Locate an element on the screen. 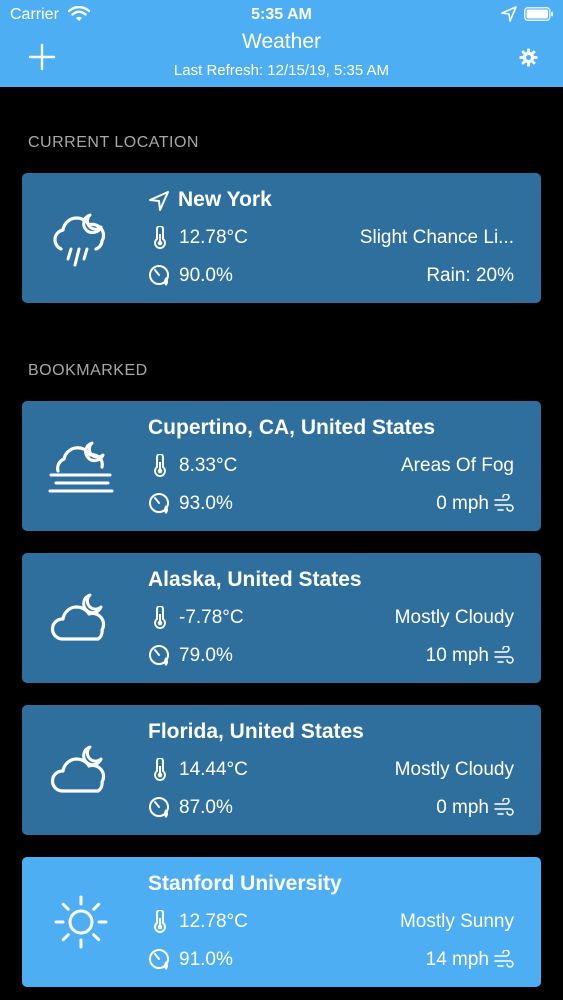  sun-icon is located at coordinates (81, 922).